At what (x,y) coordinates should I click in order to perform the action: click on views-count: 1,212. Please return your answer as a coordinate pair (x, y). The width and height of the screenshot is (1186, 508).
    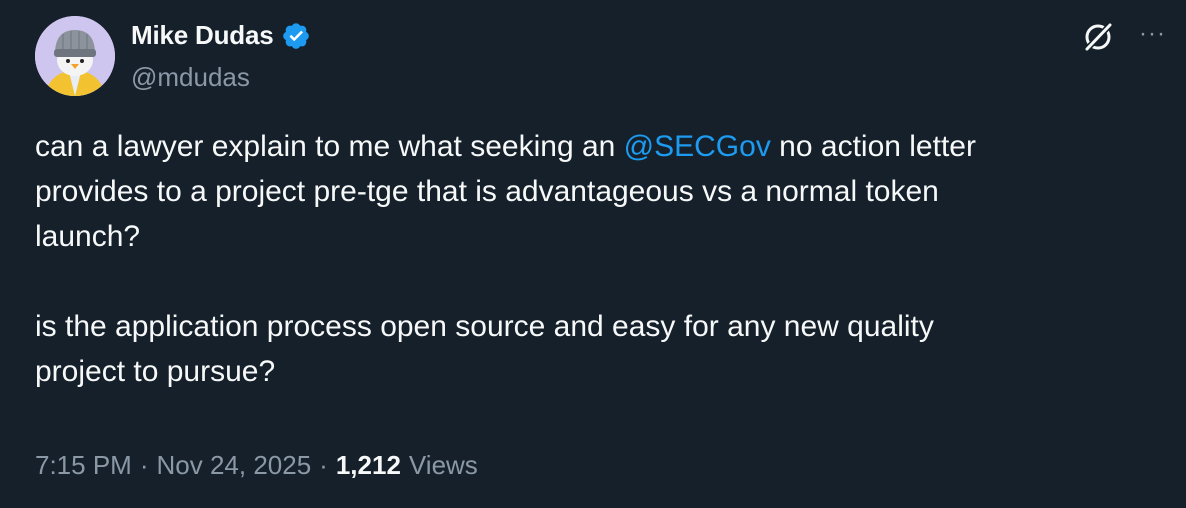
    Looking at the image, I should click on (368, 465).